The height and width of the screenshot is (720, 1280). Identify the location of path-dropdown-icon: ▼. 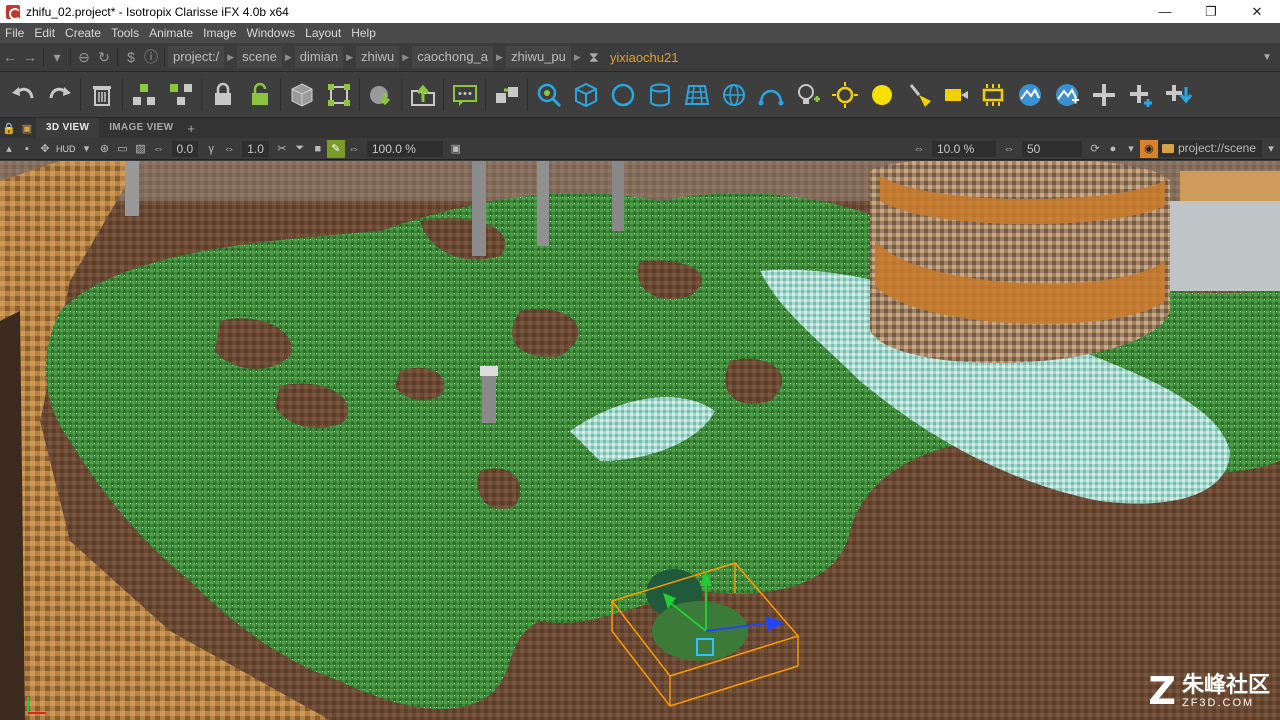
(1267, 57).